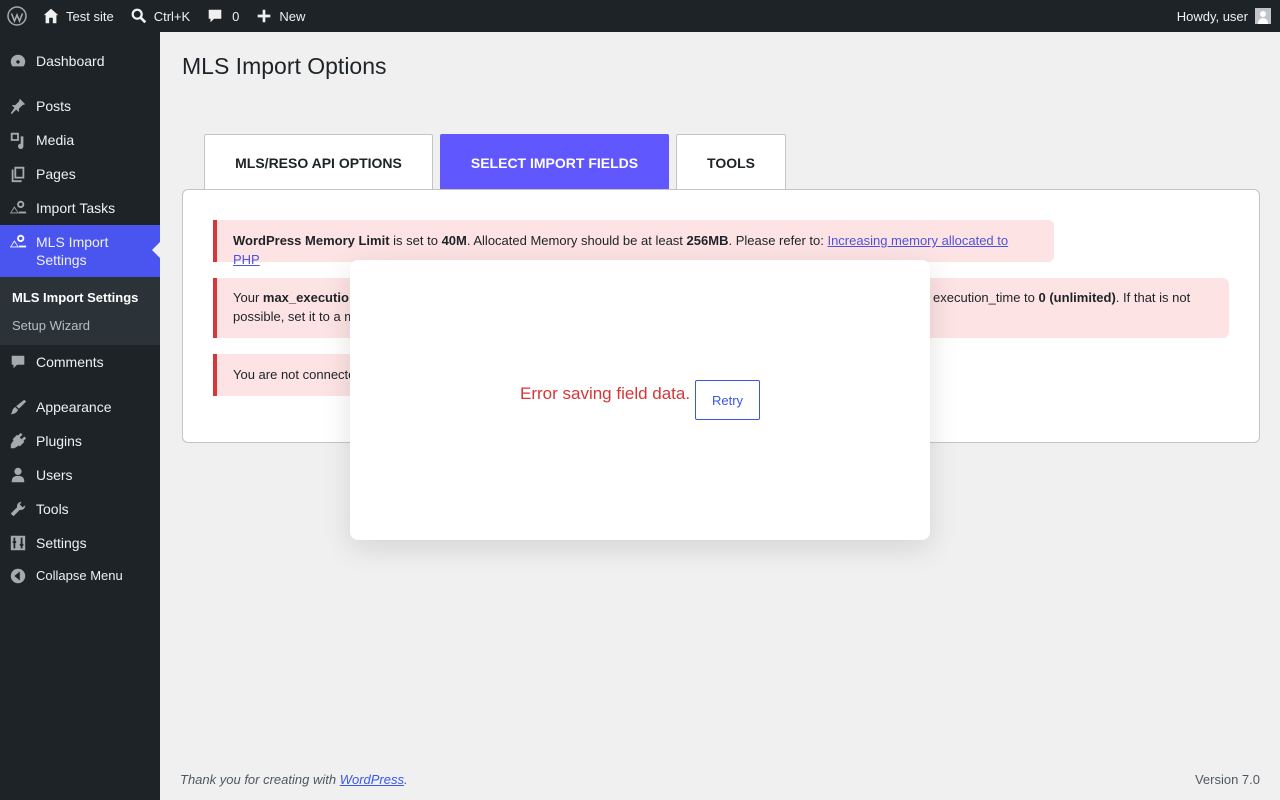  Describe the element at coordinates (18, 174) in the screenshot. I see `pages-icon` at that location.